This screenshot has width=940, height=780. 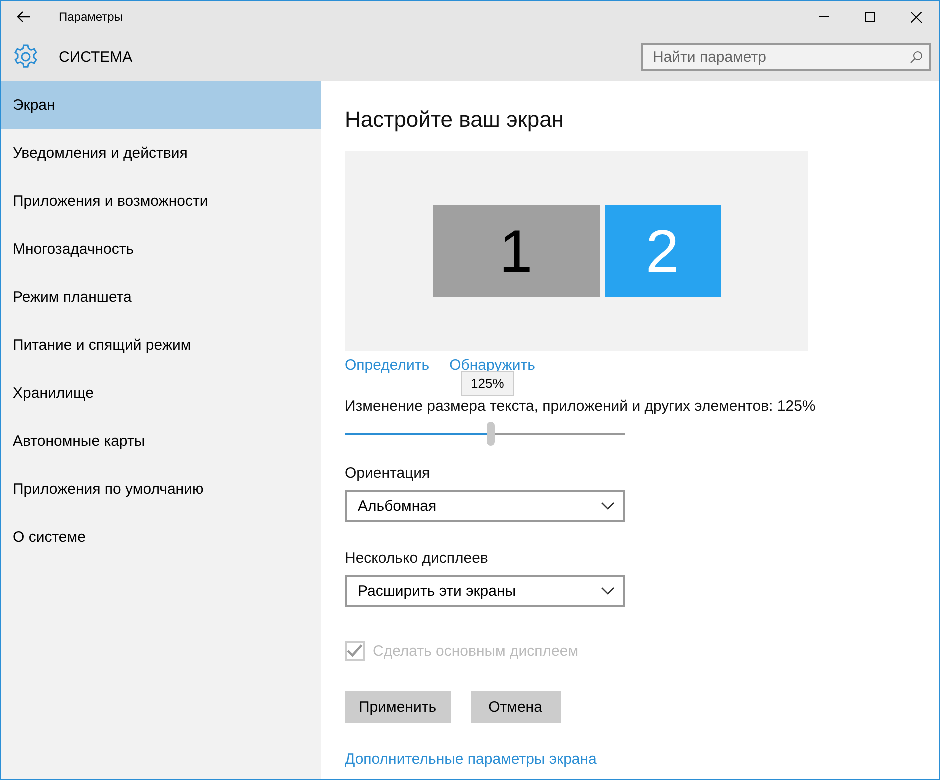 What do you see at coordinates (24, 17) in the screenshot?
I see `back-arrow-icon` at bounding box center [24, 17].